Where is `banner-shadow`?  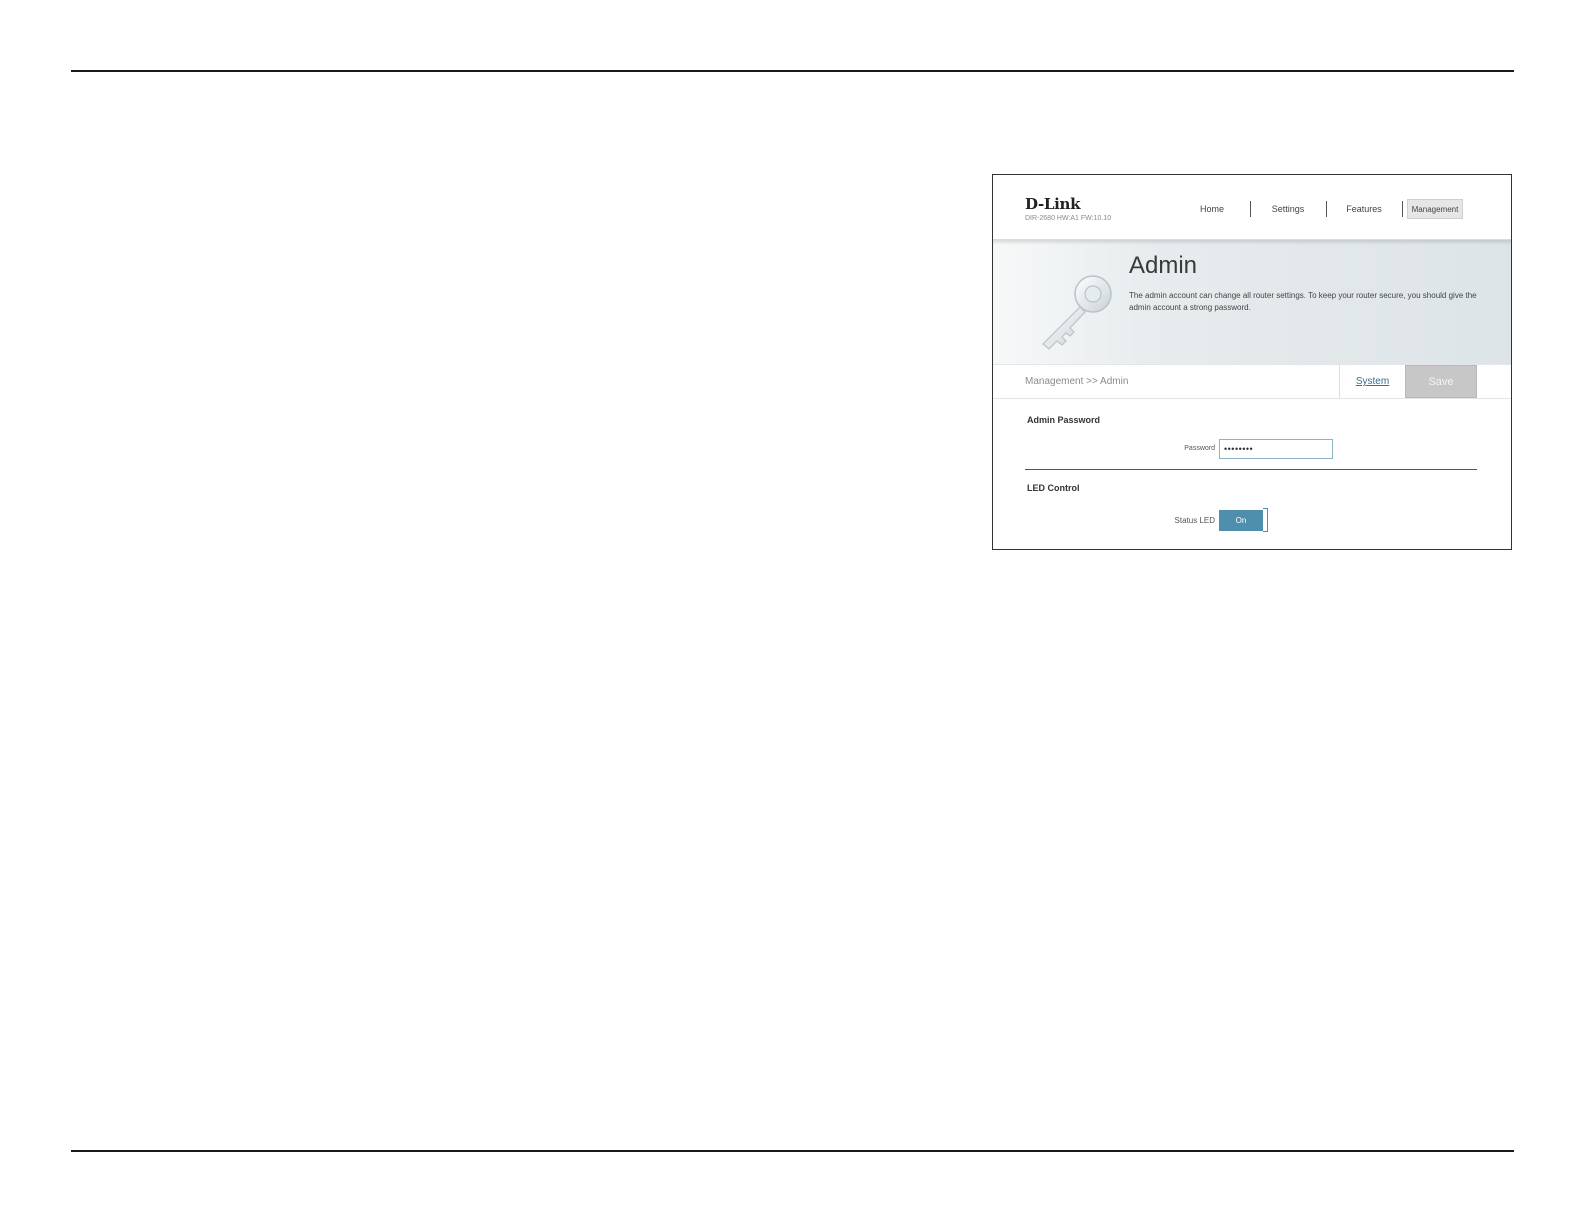
banner-shadow is located at coordinates (1252, 242).